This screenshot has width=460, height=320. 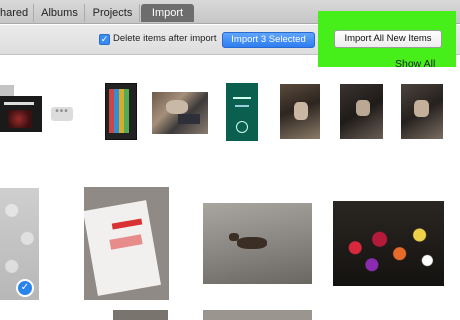 What do you see at coordinates (257, 243) in the screenshot?
I see `thumbnail-dog-street` at bounding box center [257, 243].